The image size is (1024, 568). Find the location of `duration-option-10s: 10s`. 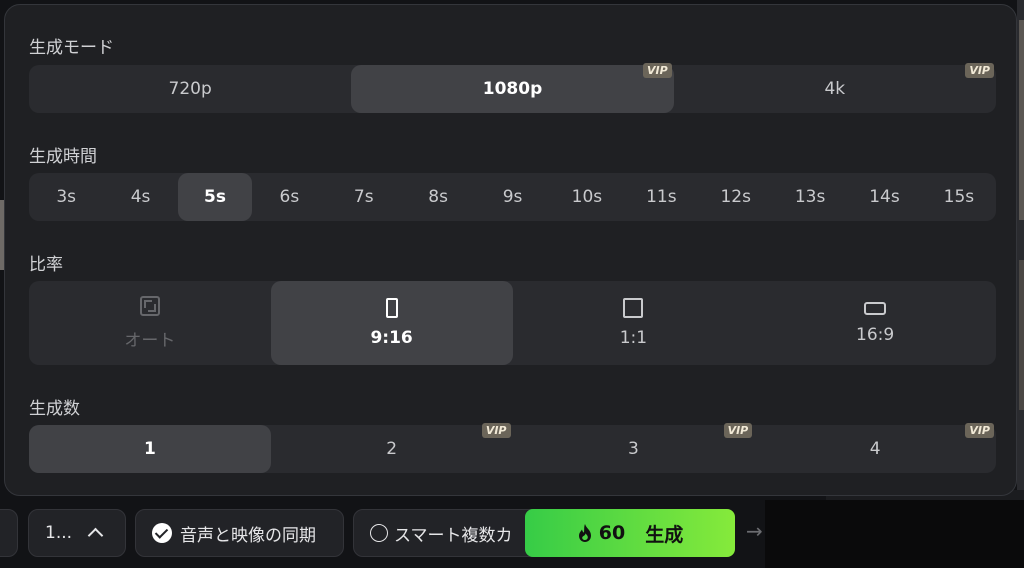

duration-option-10s: 10s is located at coordinates (587, 197).